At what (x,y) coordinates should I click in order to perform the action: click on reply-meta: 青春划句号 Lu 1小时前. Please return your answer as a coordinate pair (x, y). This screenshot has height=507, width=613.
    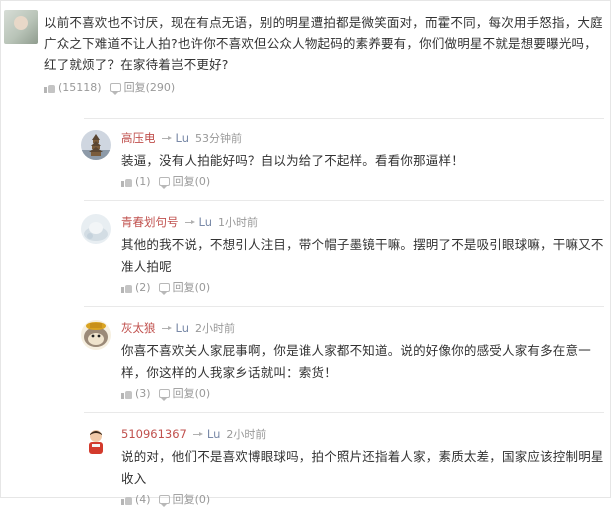
    Looking at the image, I should click on (366, 222).